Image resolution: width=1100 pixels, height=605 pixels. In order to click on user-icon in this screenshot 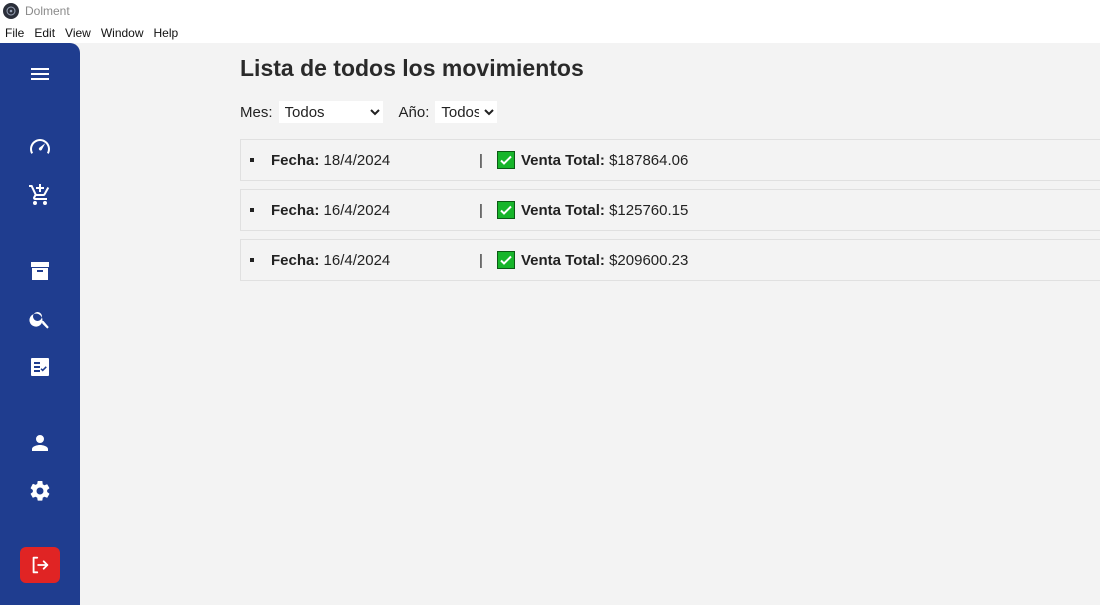, I will do `click(40, 443)`.